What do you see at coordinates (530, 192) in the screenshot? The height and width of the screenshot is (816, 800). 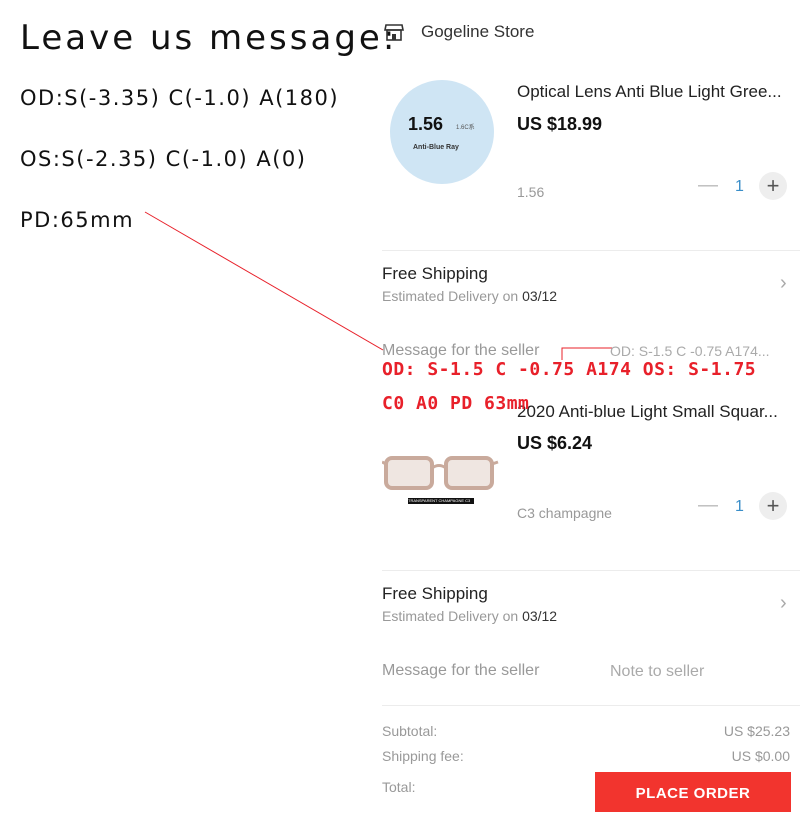 I see `item-variant: 1.56` at bounding box center [530, 192].